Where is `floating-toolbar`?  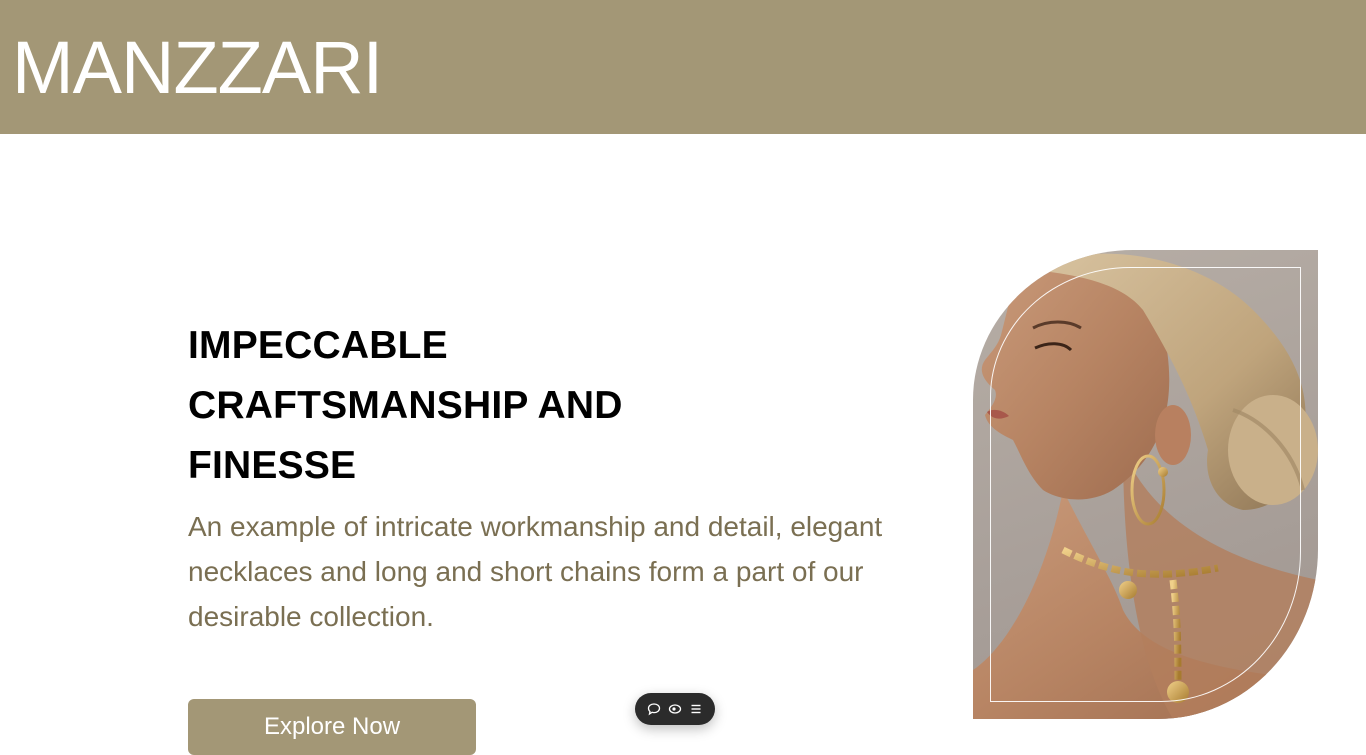 floating-toolbar is located at coordinates (675, 709).